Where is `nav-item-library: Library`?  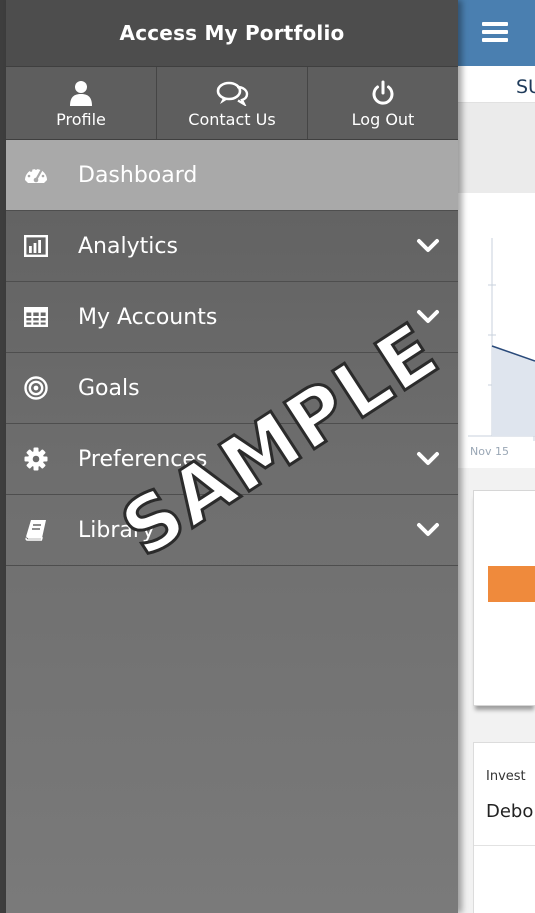
nav-item-library: Library is located at coordinates (232, 530).